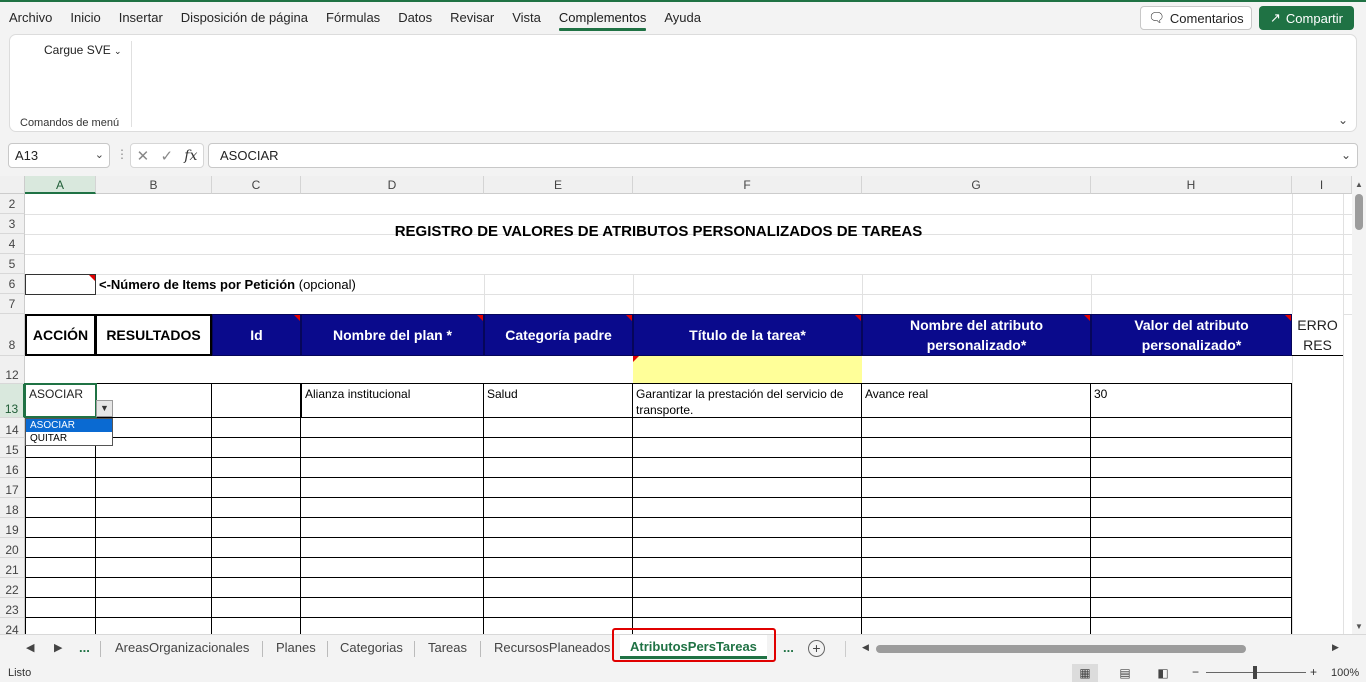 This screenshot has height=682, width=1366. Describe the element at coordinates (153, 335) in the screenshot. I see `header-resultados: RESULTADOS` at that location.